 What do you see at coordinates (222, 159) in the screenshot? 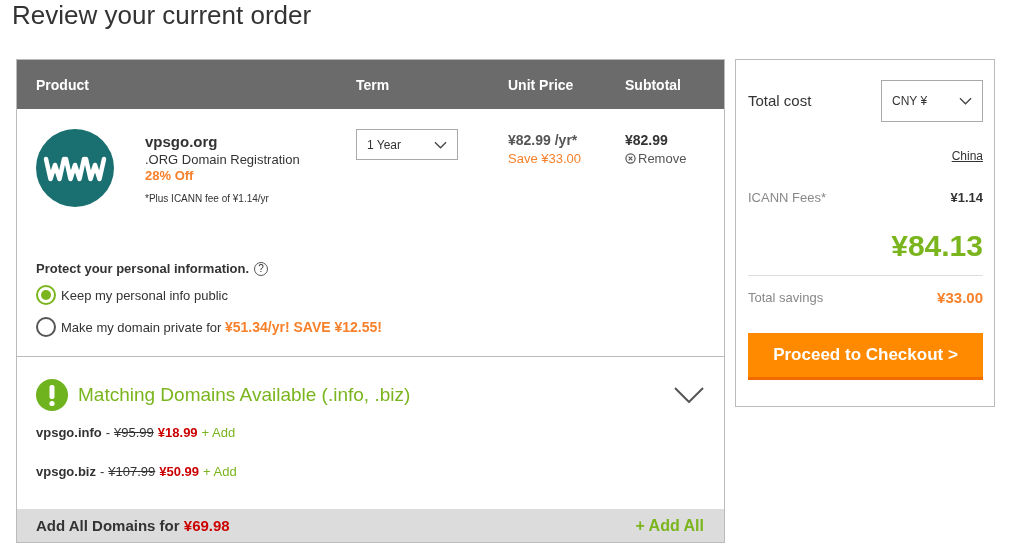
I see `product-description: .ORG Domain Registration` at bounding box center [222, 159].